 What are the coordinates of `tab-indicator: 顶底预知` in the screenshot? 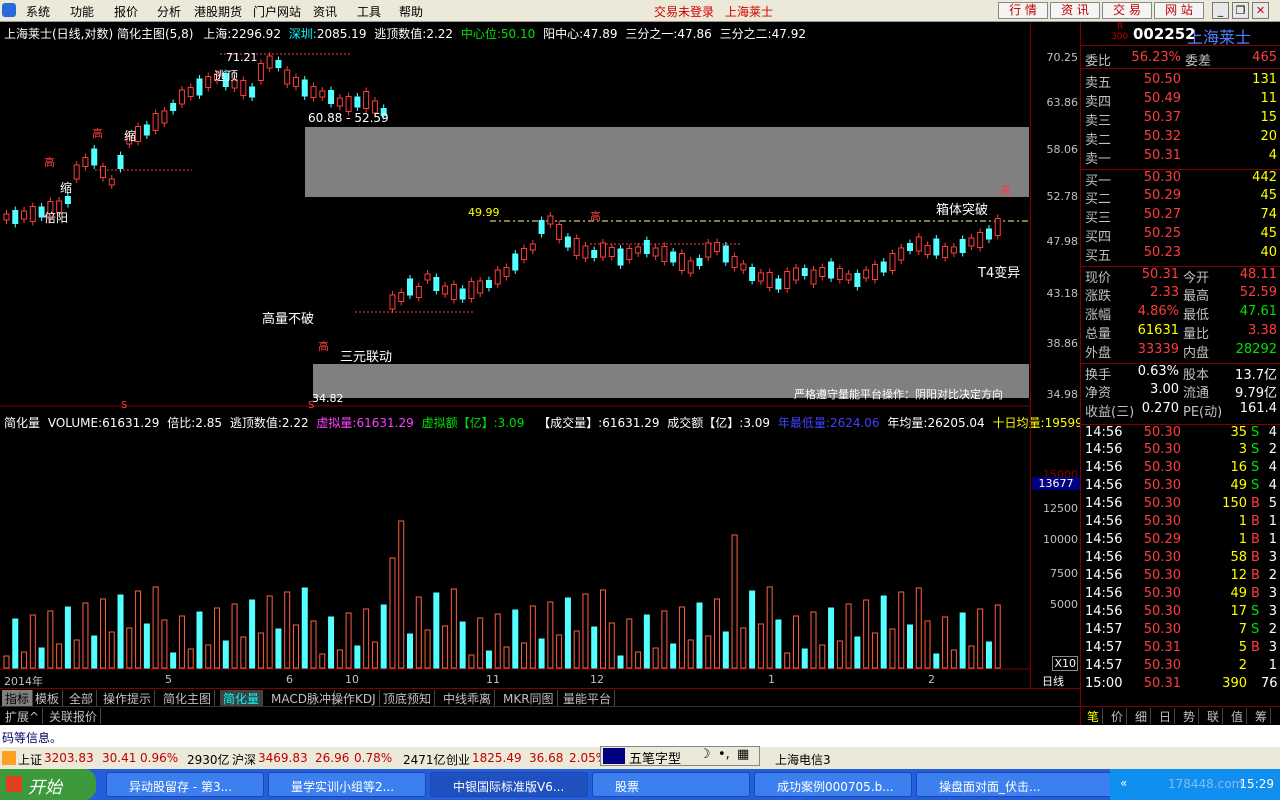 It's located at (408, 698).